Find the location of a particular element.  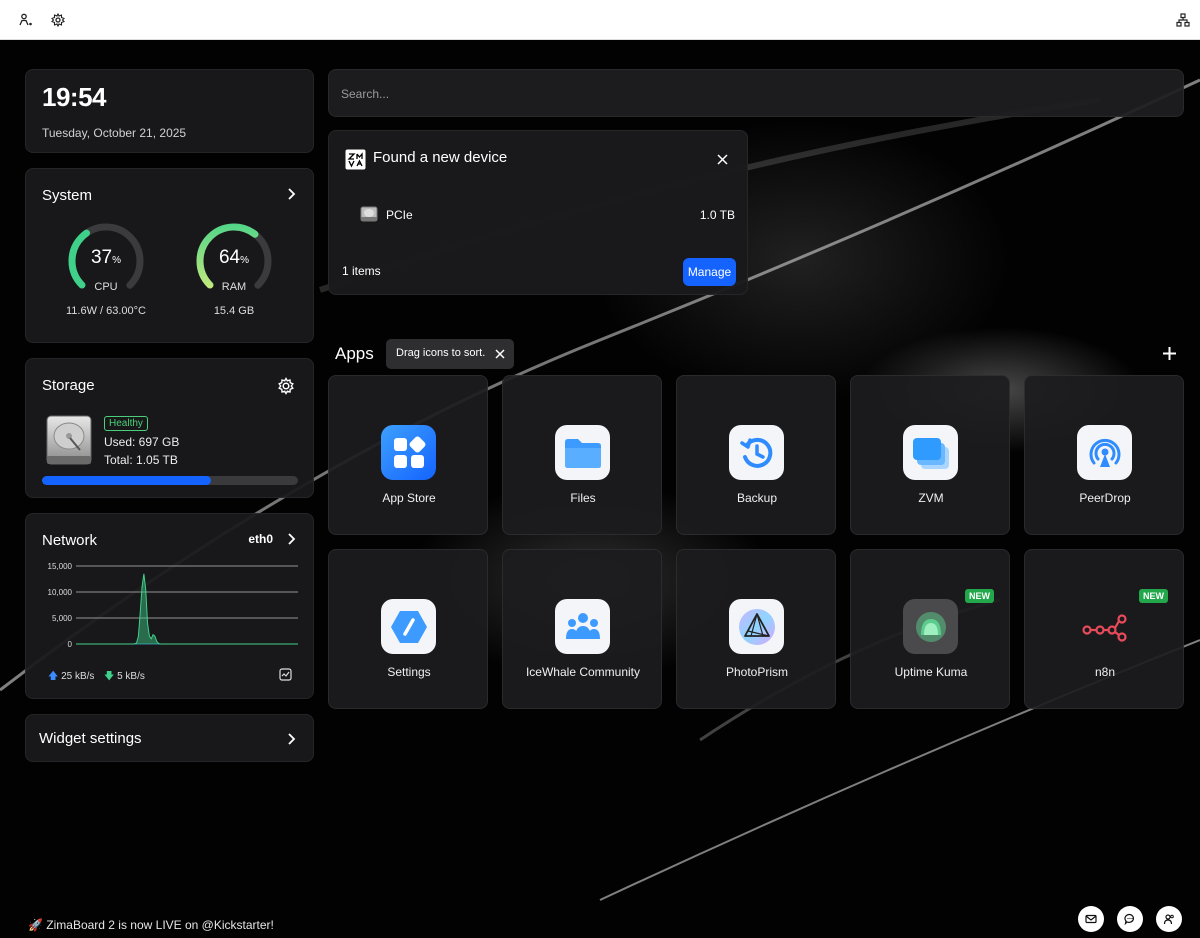

drive-icon is located at coordinates (369, 214).